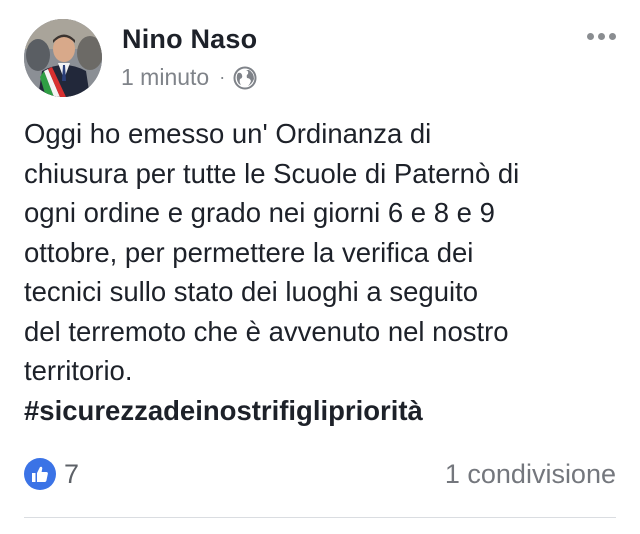 The image size is (640, 534). What do you see at coordinates (324, 411) in the screenshot?
I see `hashtag-link: #sicurezzadeinostrifiglipriorità` at bounding box center [324, 411].